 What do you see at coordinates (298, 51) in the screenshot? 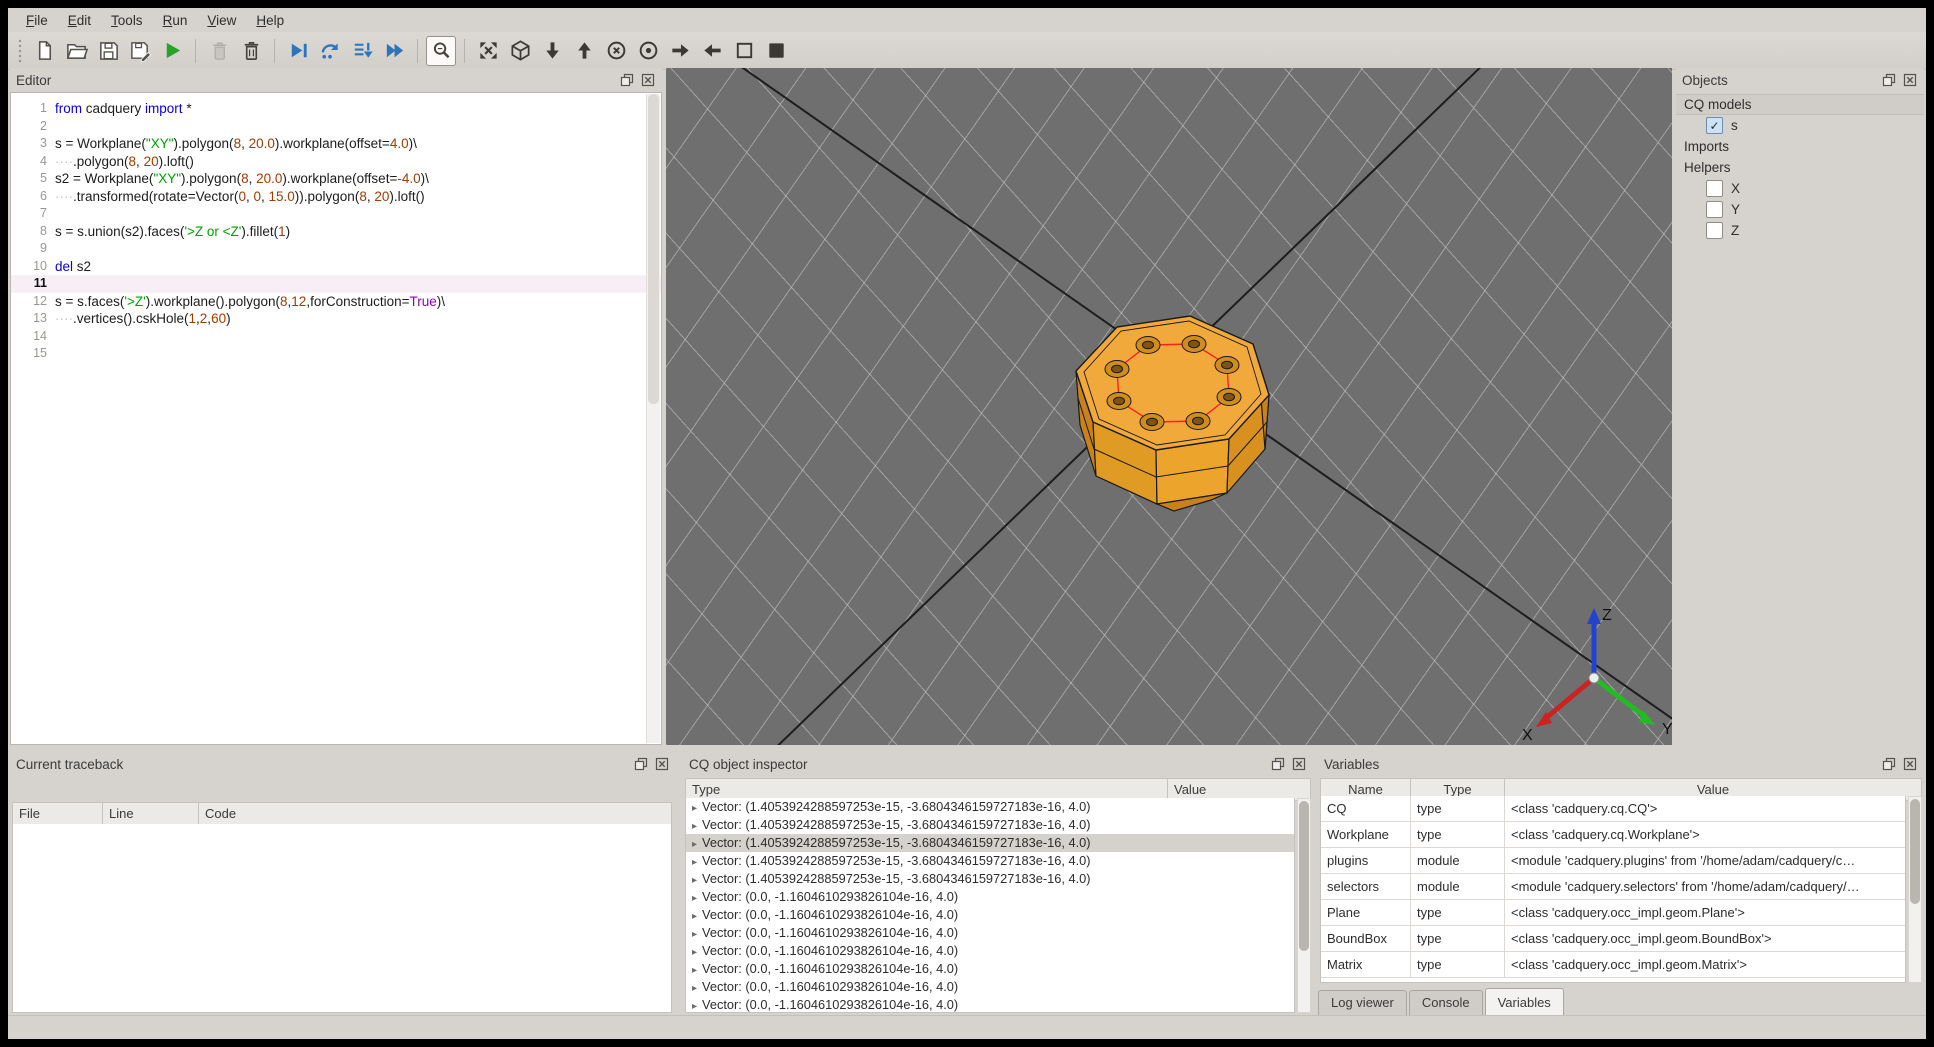
I see `debug-button` at bounding box center [298, 51].